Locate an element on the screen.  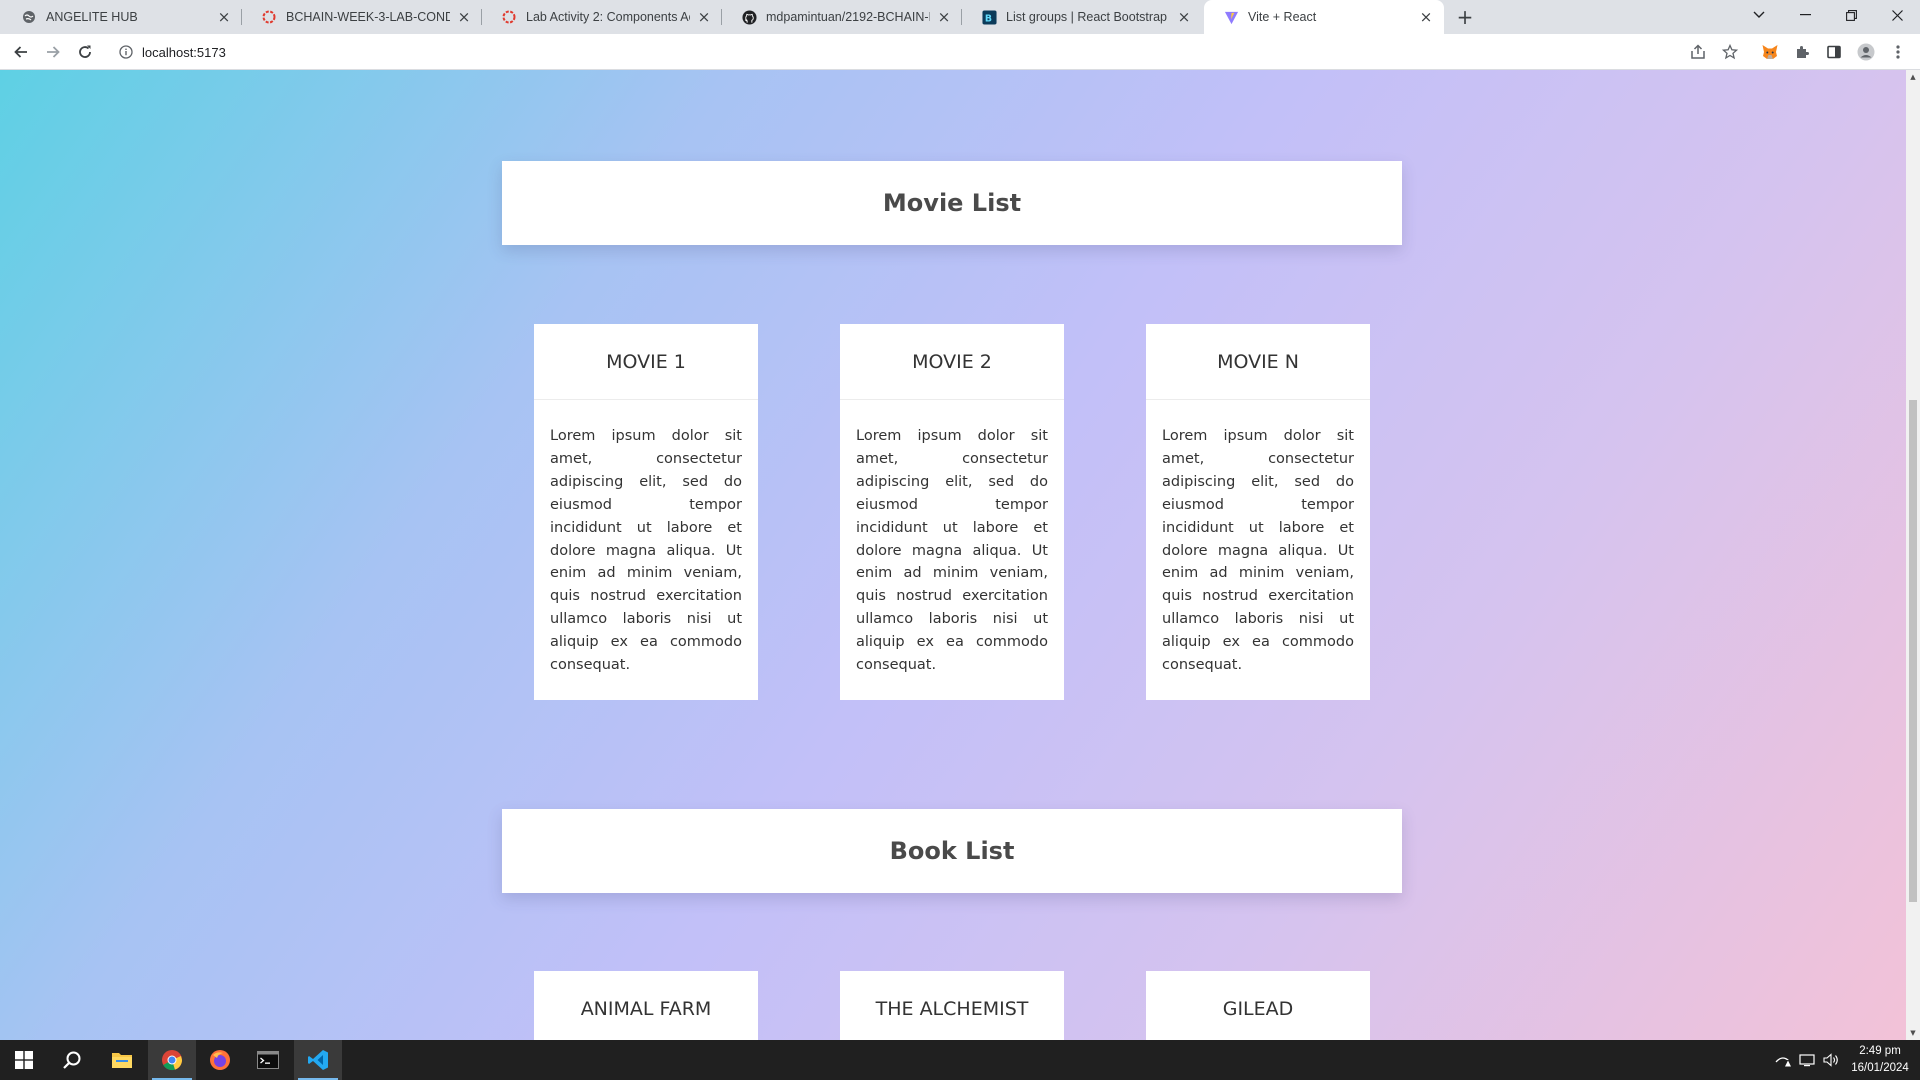
movie-list-title: Movie List is located at coordinates (952, 203).